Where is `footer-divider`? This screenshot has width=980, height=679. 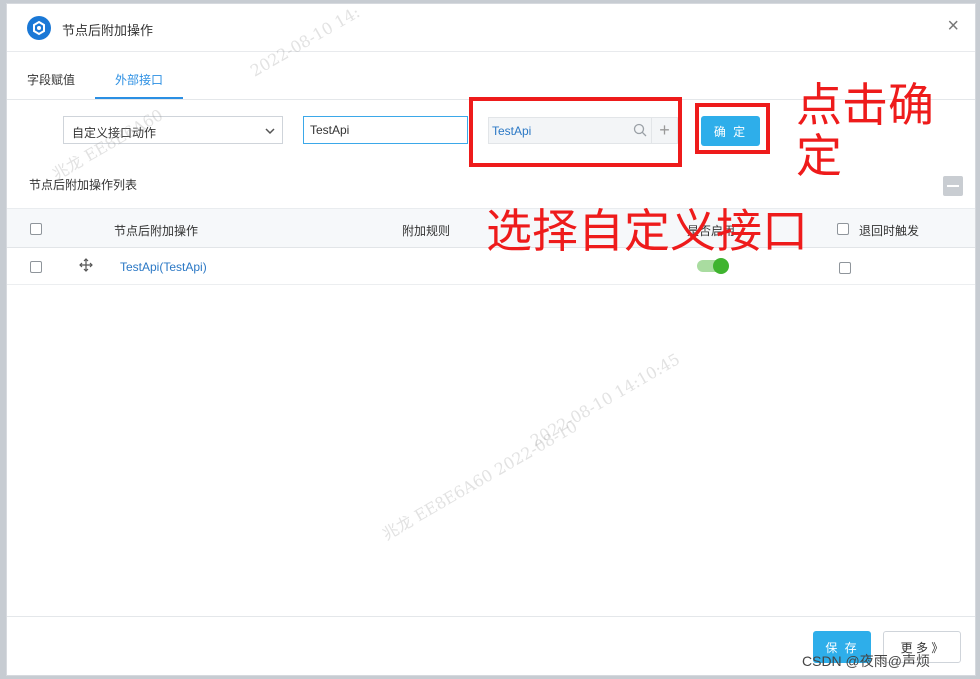 footer-divider is located at coordinates (491, 616).